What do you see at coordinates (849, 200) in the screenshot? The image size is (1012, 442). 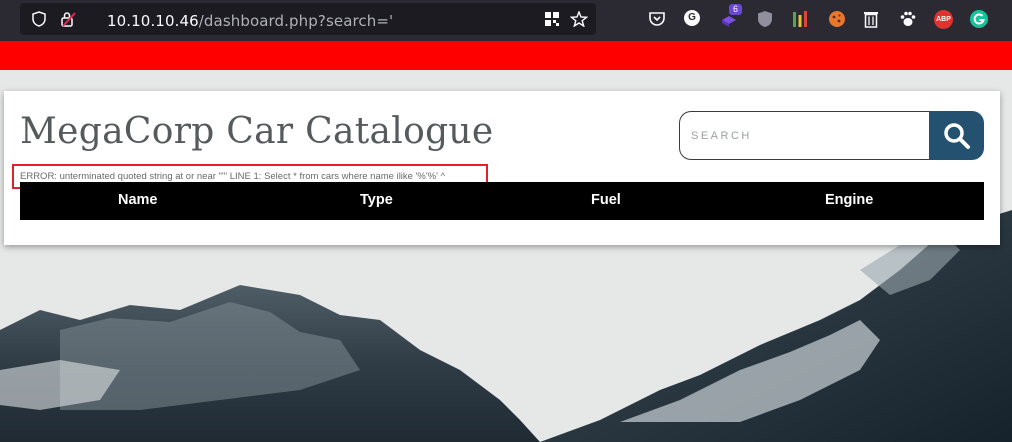 I see `column-header-engine: Engine` at bounding box center [849, 200].